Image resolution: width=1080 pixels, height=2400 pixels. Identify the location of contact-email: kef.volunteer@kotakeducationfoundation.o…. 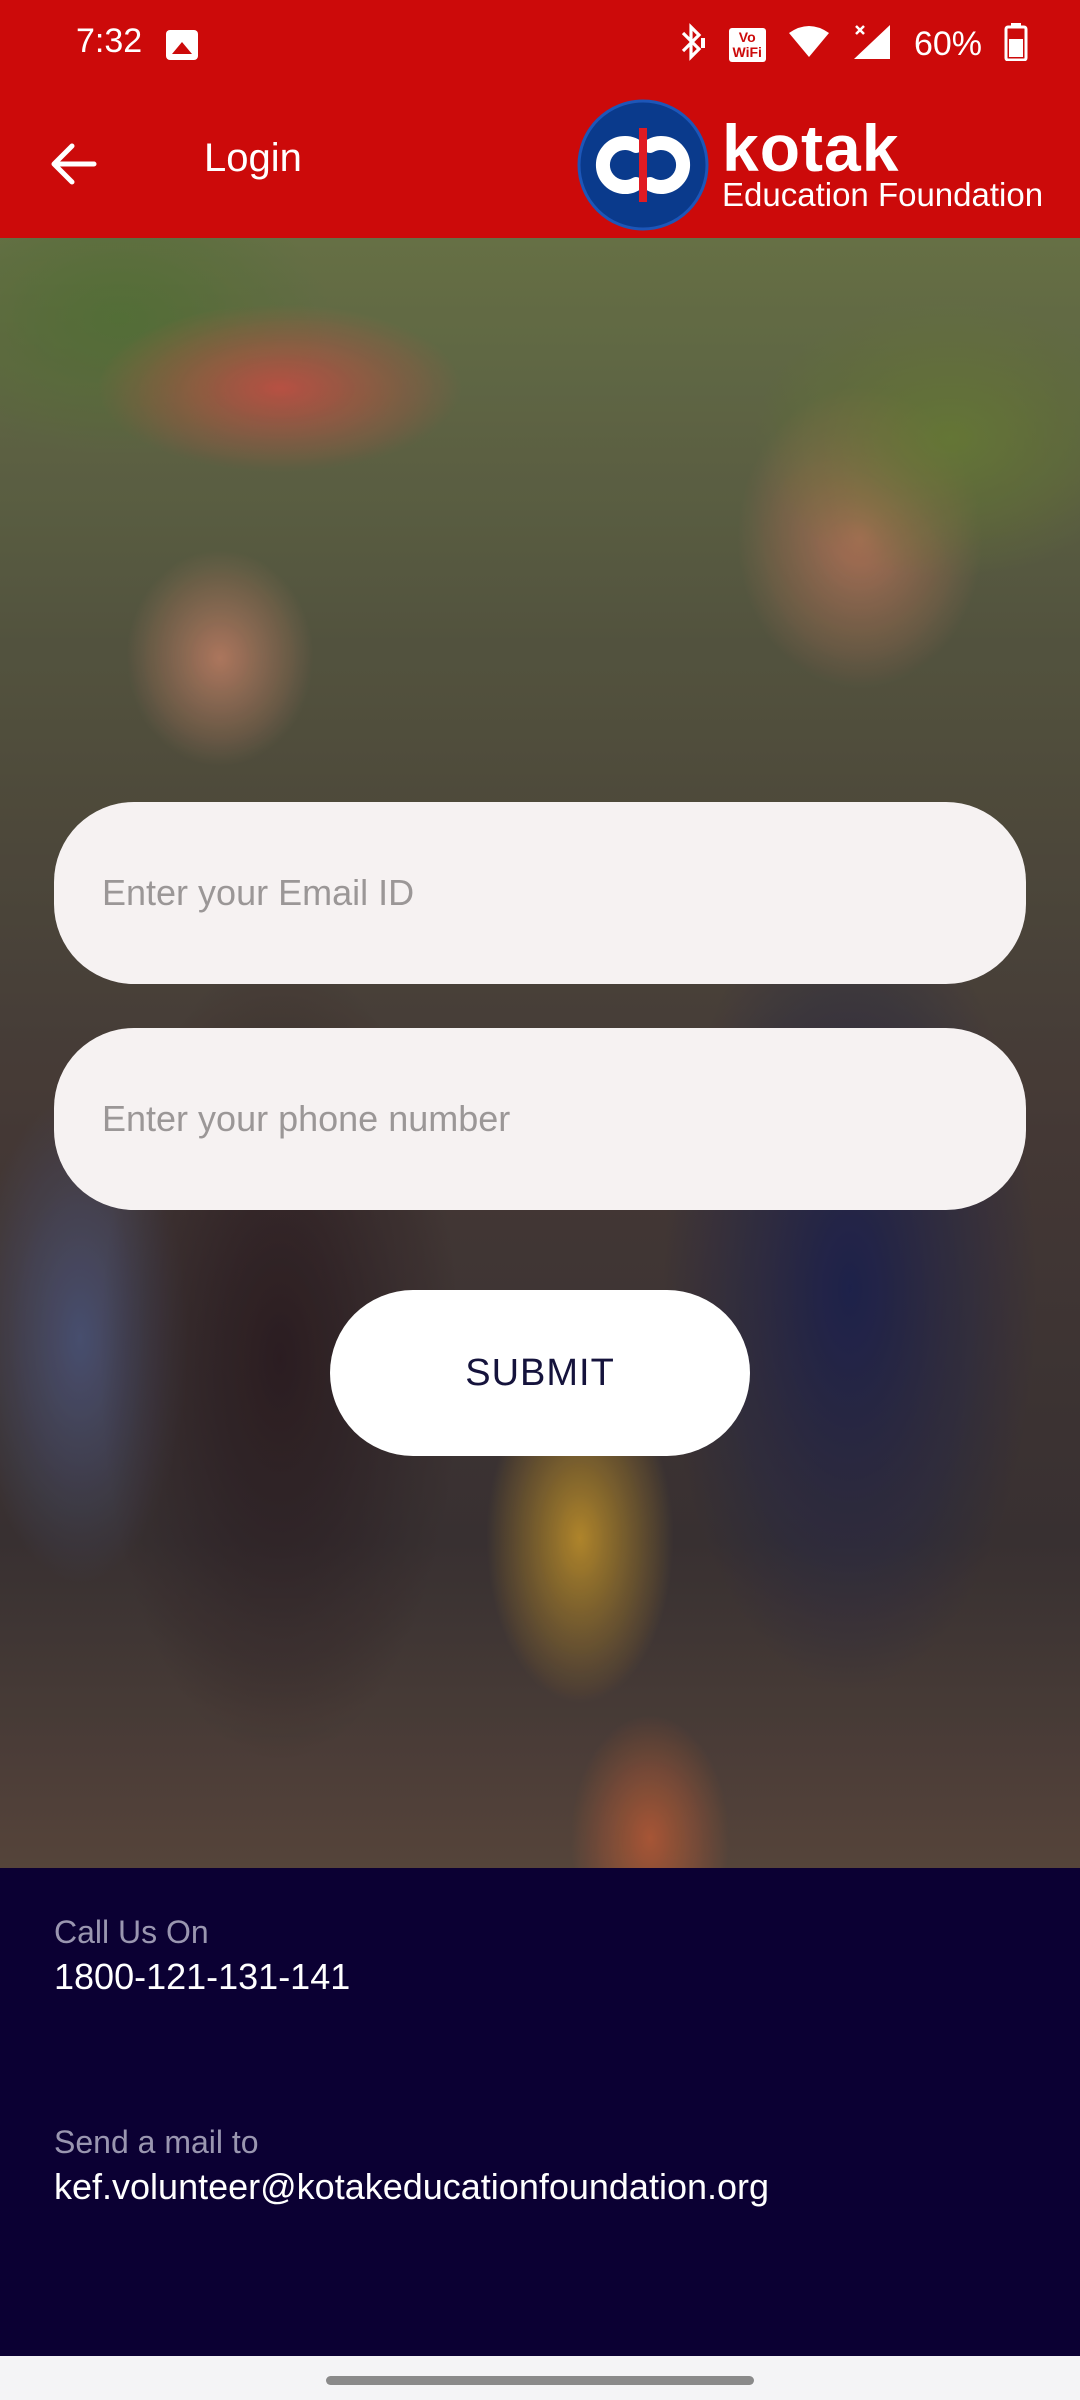
(411, 2187).